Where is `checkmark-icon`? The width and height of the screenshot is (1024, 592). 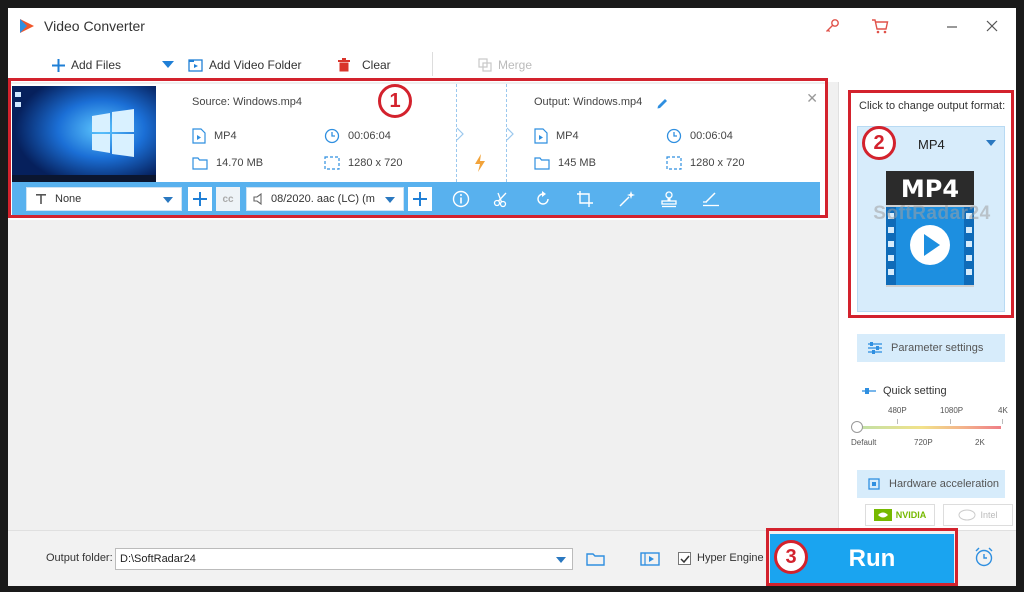
checkmark-icon is located at coordinates (684, 559).